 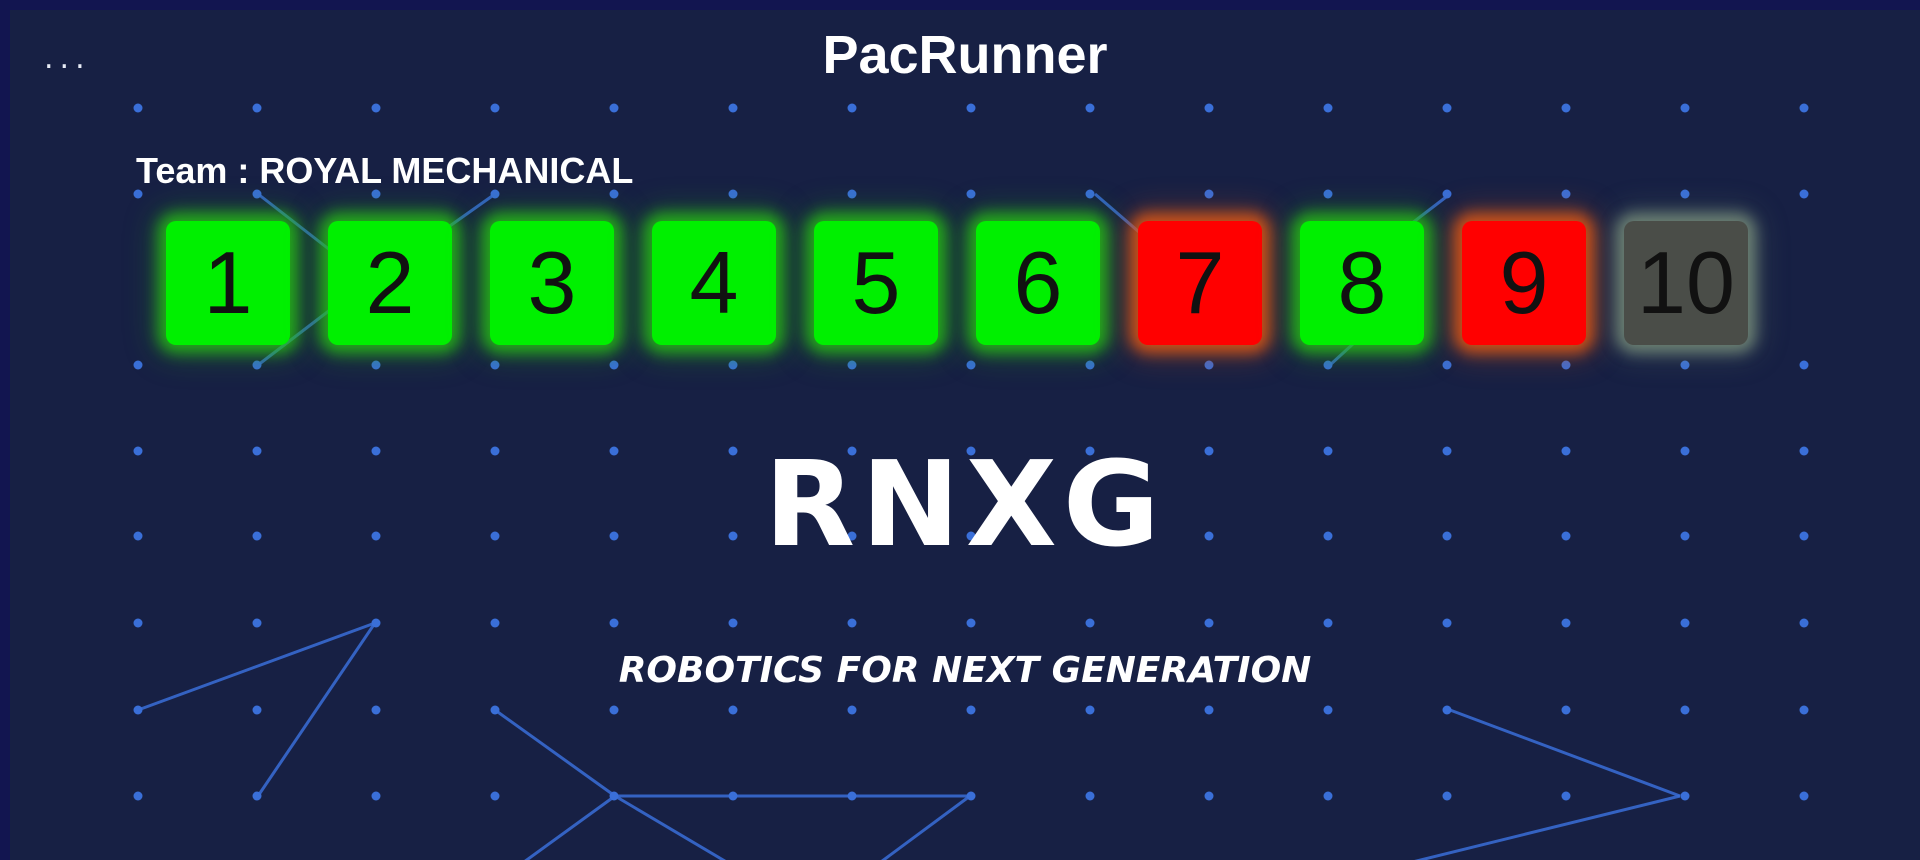 What do you see at coordinates (714, 283) in the screenshot?
I see `level-button-4: 4` at bounding box center [714, 283].